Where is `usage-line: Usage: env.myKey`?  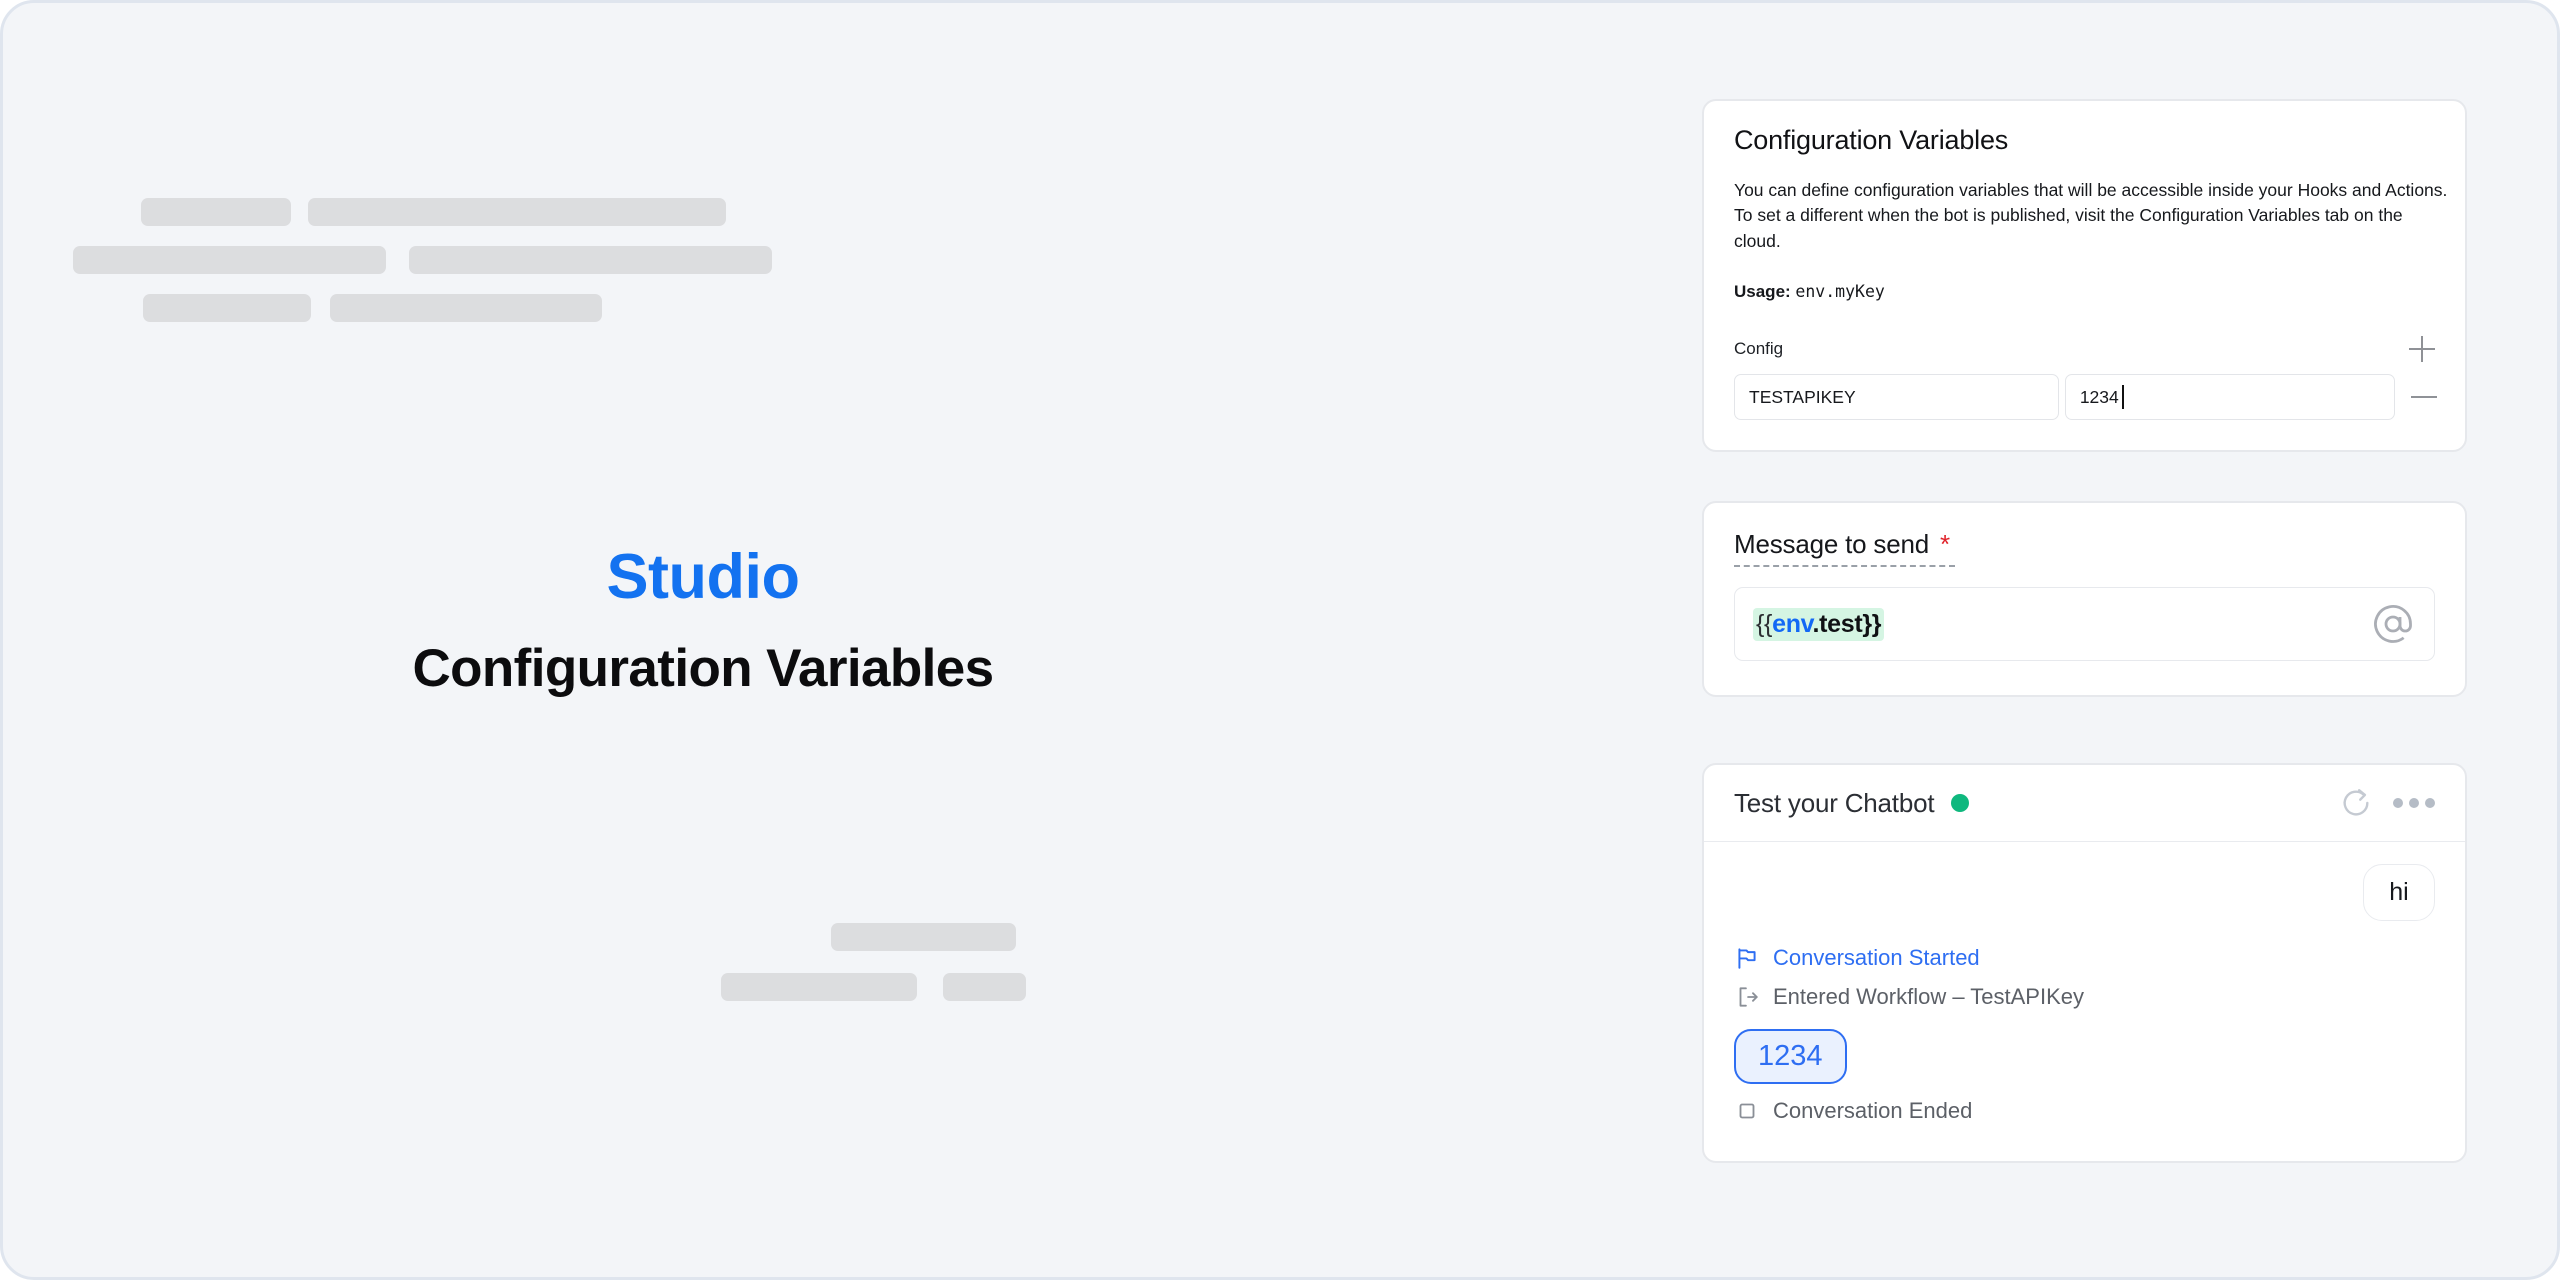 usage-line: Usage: env.myKey is located at coordinates (2084, 292).